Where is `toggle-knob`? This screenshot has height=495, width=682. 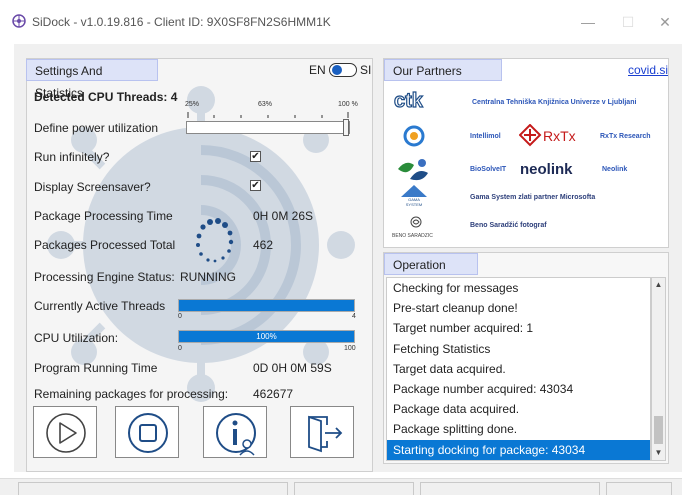
toggle-knob is located at coordinates (337, 70).